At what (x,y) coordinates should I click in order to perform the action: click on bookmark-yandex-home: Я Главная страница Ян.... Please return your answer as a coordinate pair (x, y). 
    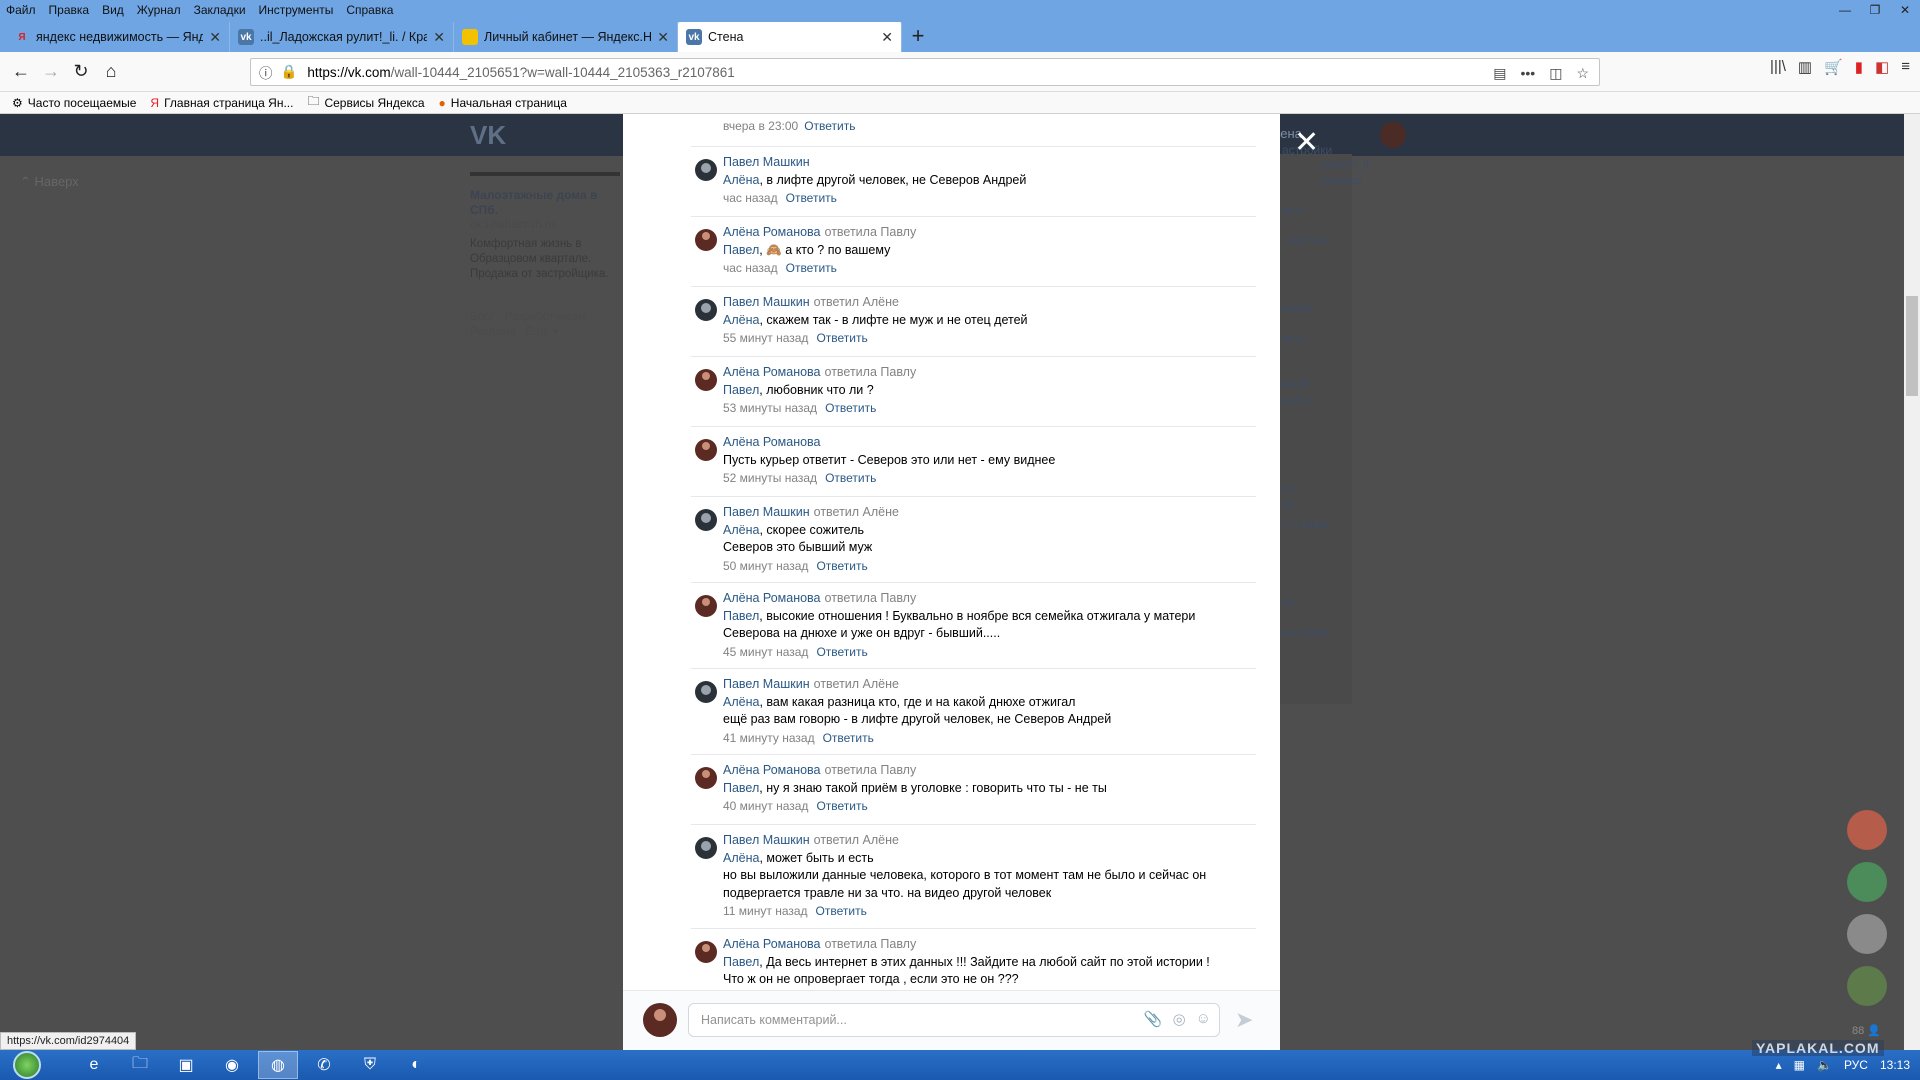
    Looking at the image, I should click on (221, 103).